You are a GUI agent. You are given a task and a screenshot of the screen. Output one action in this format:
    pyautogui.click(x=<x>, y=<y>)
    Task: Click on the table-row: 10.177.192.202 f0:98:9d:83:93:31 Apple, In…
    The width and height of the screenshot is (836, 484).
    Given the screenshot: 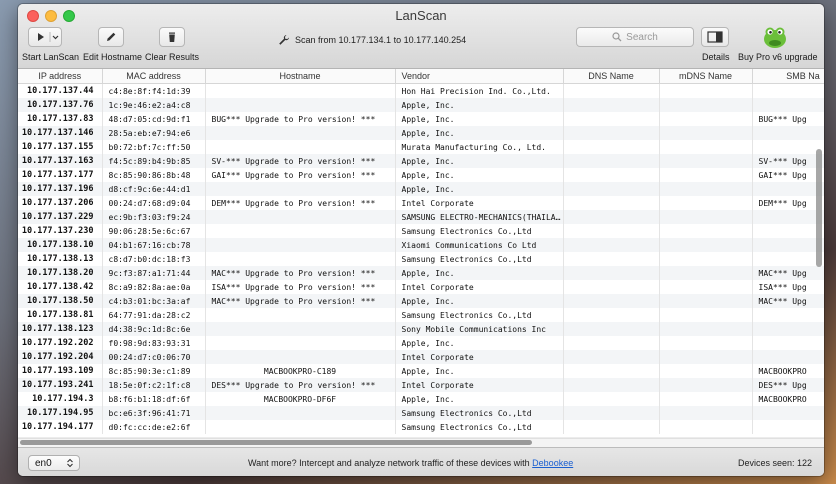 What is the action you would take?
    pyautogui.click(x=421, y=343)
    